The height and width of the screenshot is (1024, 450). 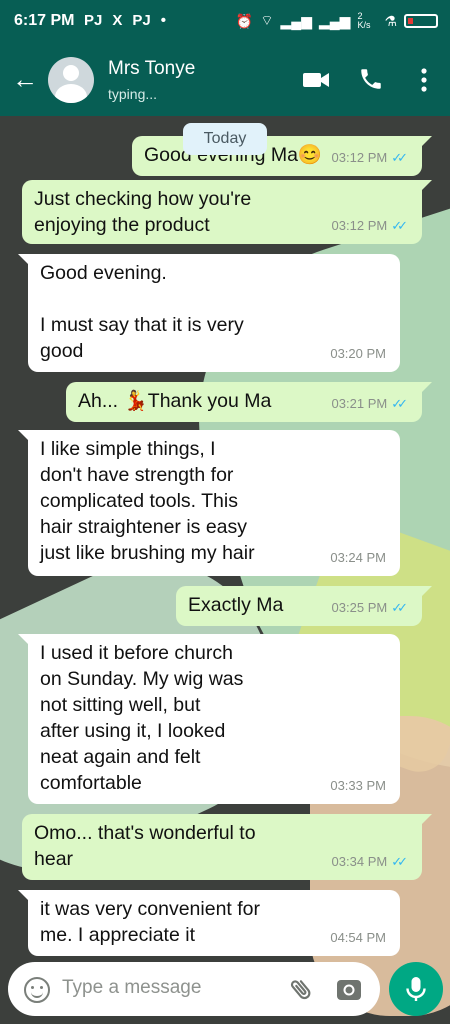 What do you see at coordinates (424, 80) in the screenshot?
I see `more-menu-icon` at bounding box center [424, 80].